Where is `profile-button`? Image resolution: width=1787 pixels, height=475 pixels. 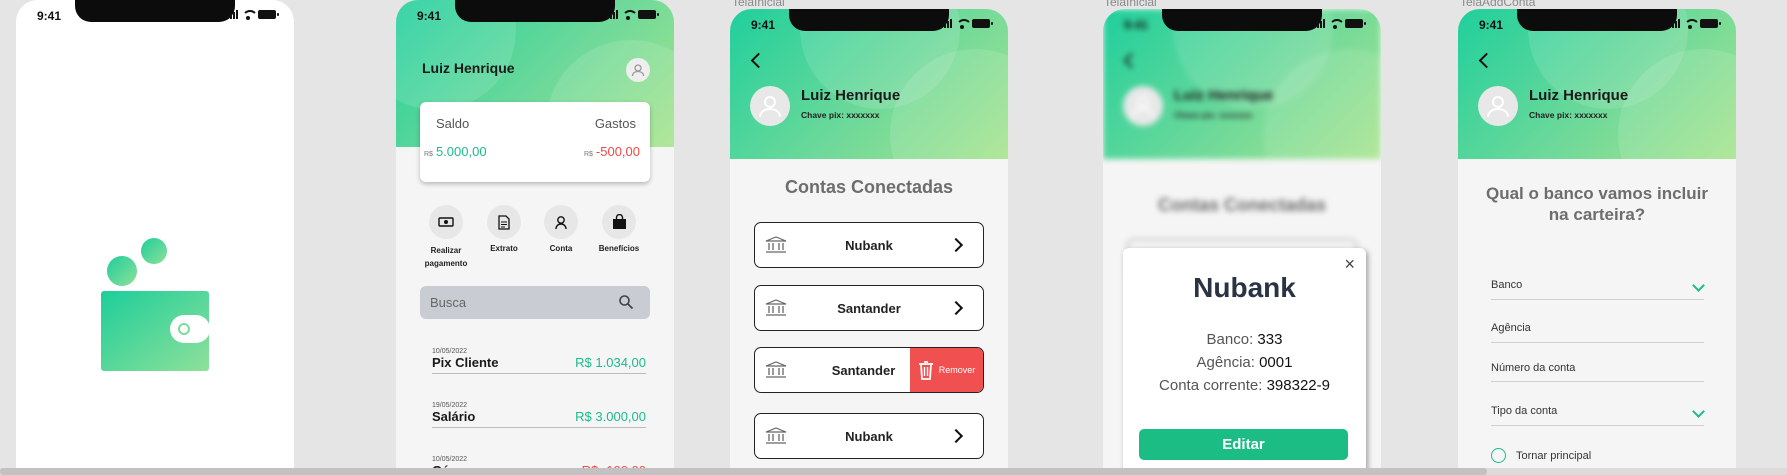 profile-button is located at coordinates (638, 70).